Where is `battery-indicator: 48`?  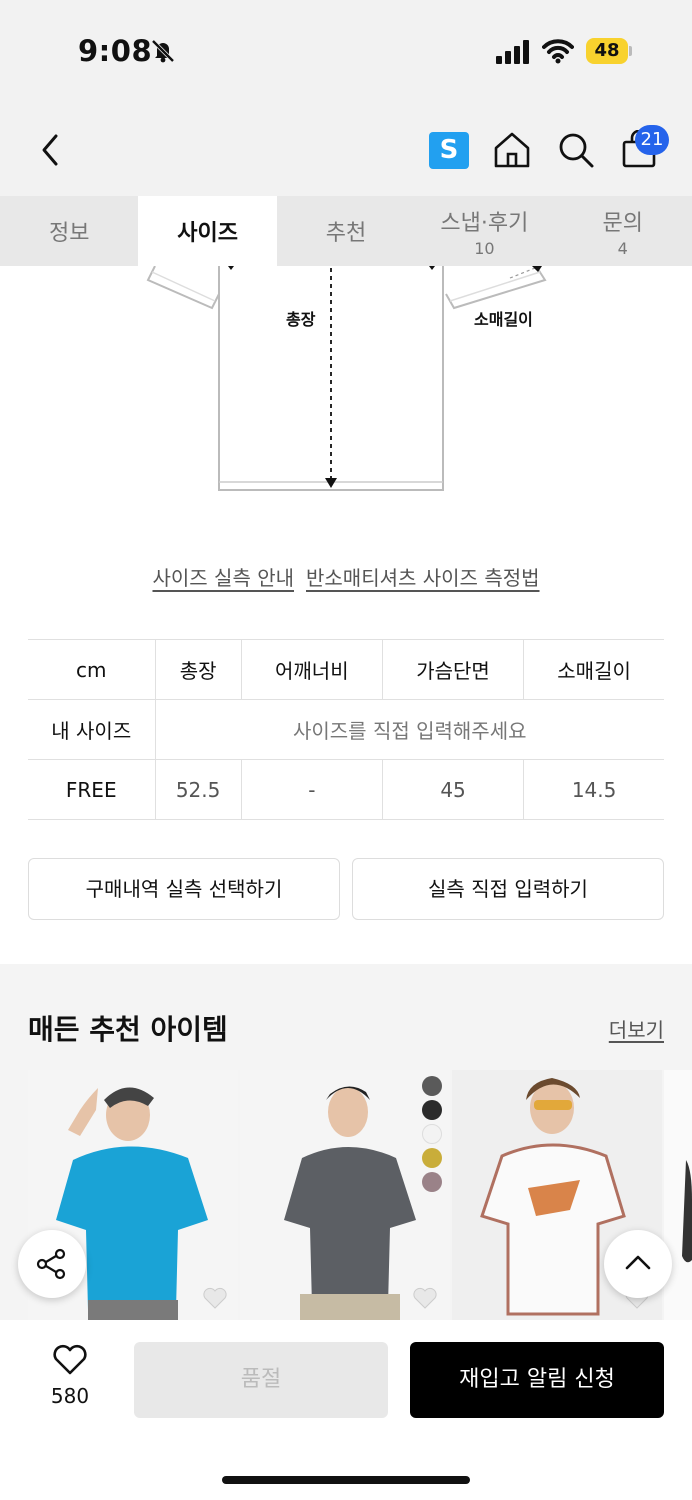
battery-indicator: 48 is located at coordinates (609, 51).